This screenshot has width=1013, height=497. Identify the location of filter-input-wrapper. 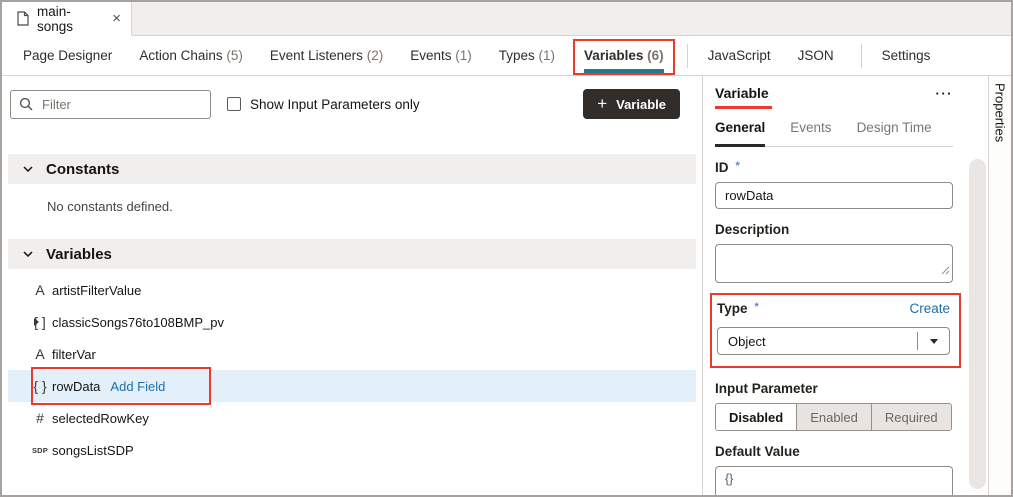
(110, 104).